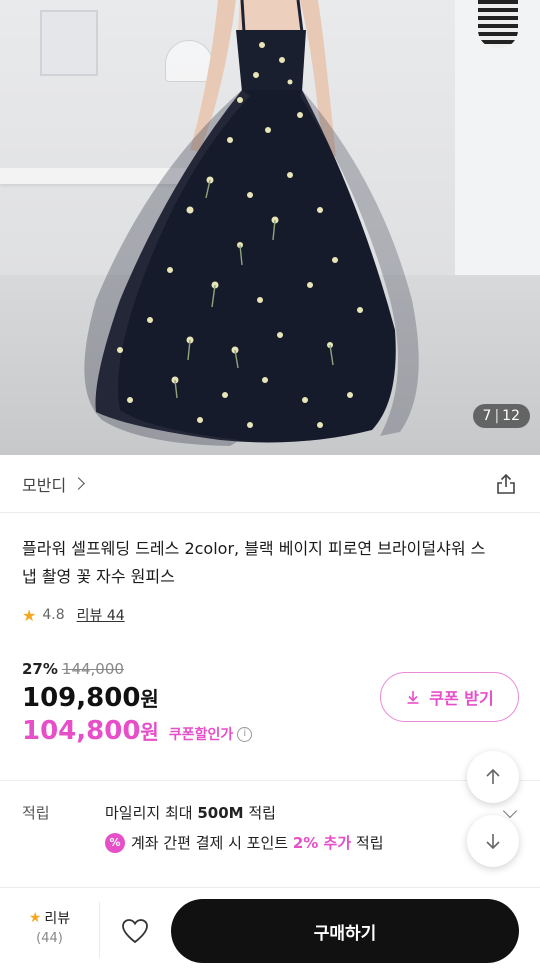  What do you see at coordinates (506, 484) in the screenshot?
I see `share-icon` at bounding box center [506, 484].